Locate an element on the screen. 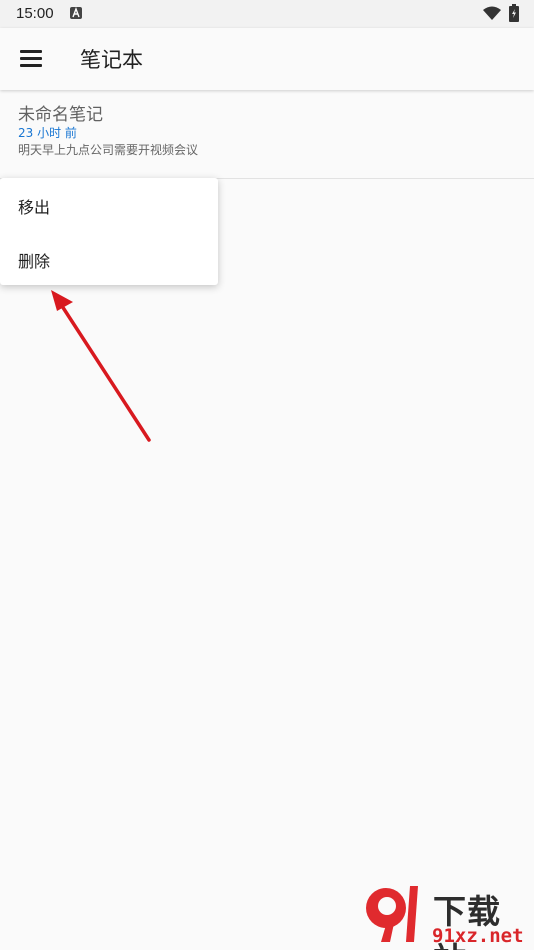 The image size is (534, 950). menu-item-label: 删除 is located at coordinates (34, 261).